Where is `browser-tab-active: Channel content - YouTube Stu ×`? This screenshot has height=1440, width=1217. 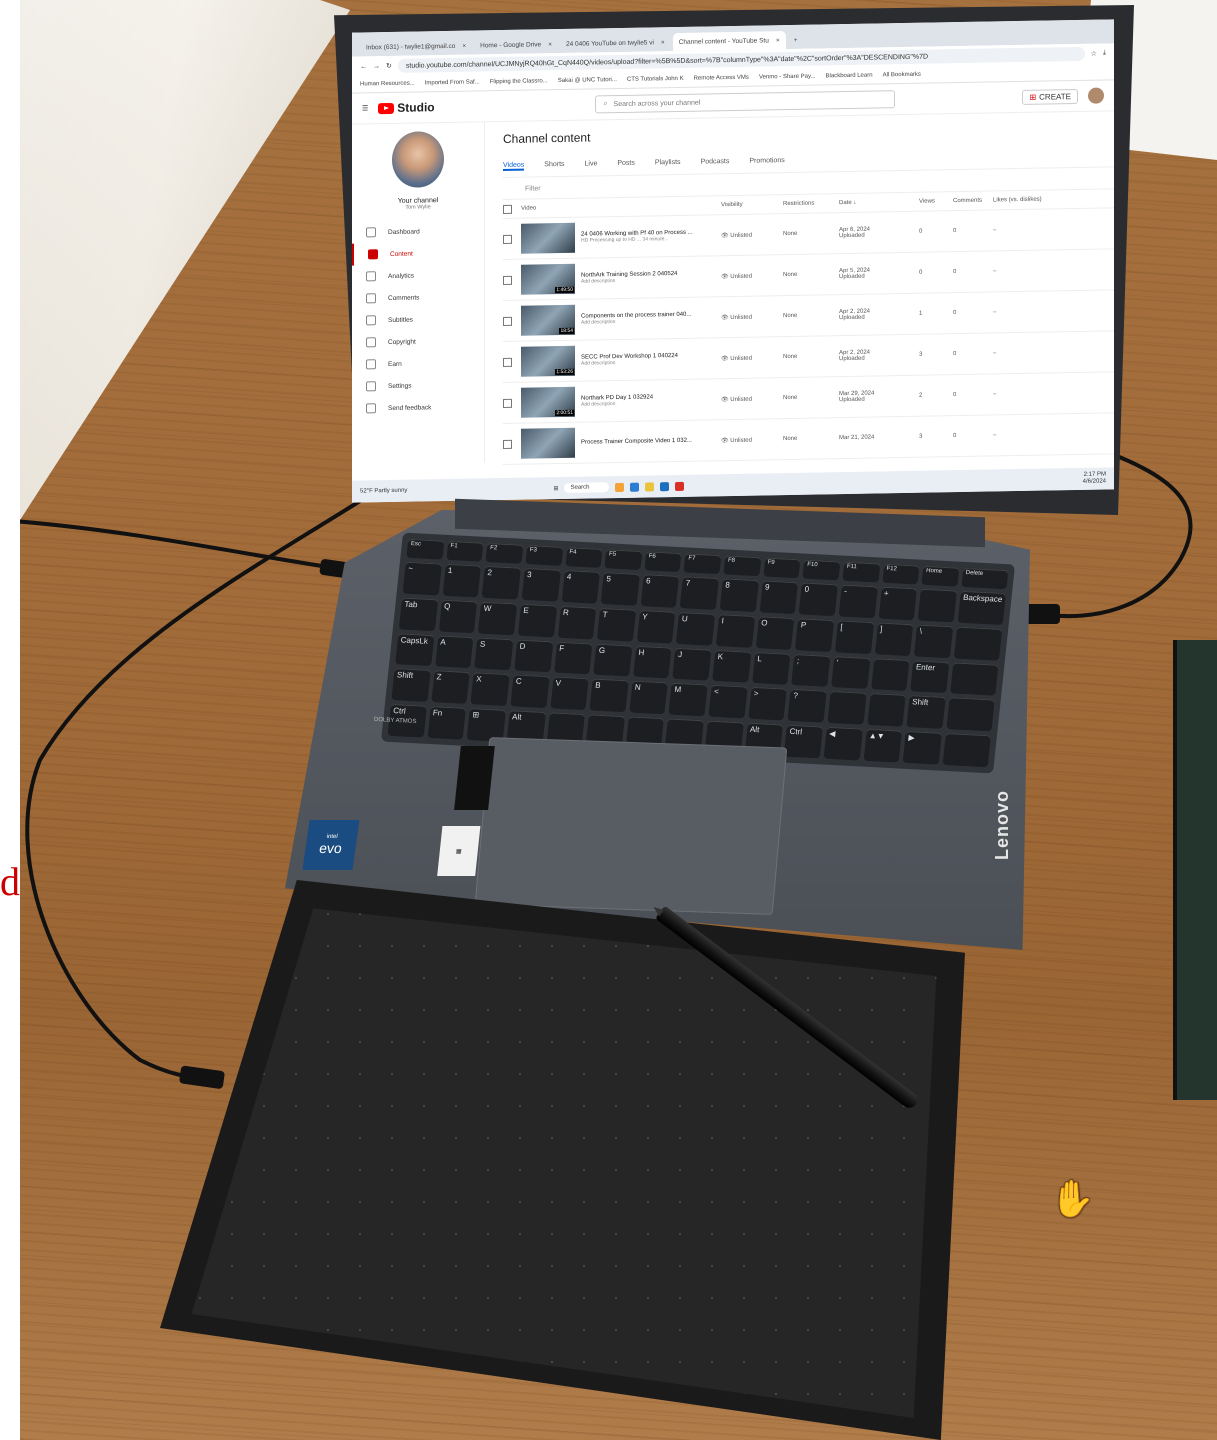 browser-tab-active: Channel content - YouTube Stu × is located at coordinates (729, 41).